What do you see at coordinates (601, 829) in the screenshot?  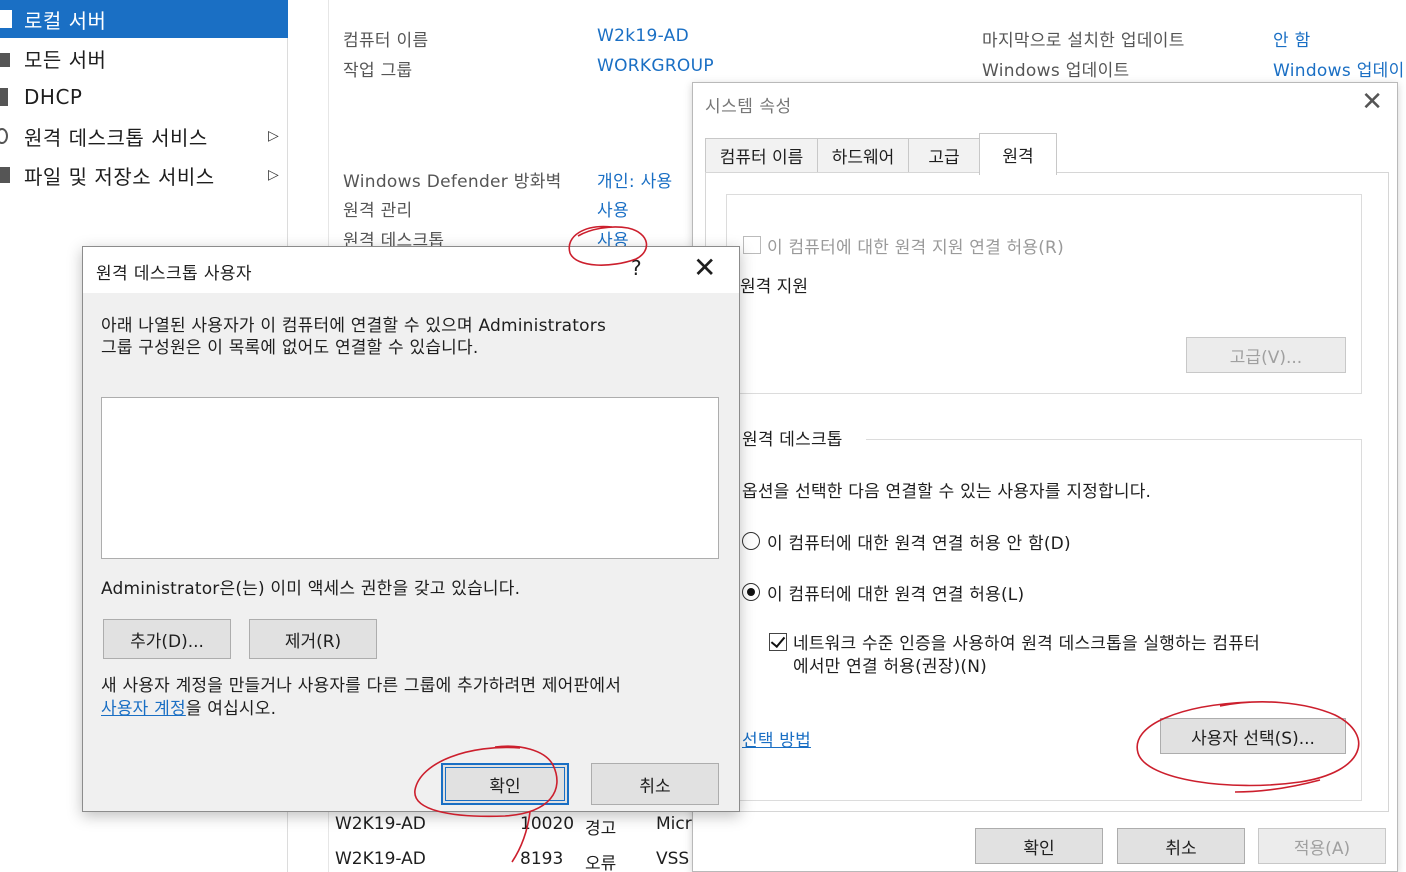 I see `event-level: 경고` at bounding box center [601, 829].